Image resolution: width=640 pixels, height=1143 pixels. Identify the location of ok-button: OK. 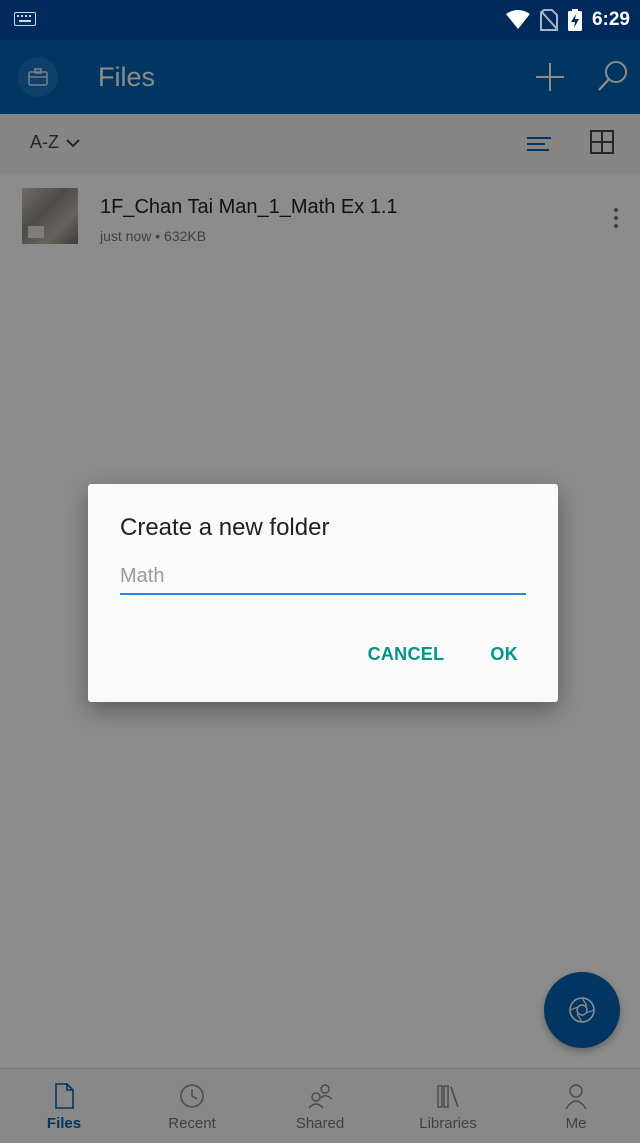
(504, 654).